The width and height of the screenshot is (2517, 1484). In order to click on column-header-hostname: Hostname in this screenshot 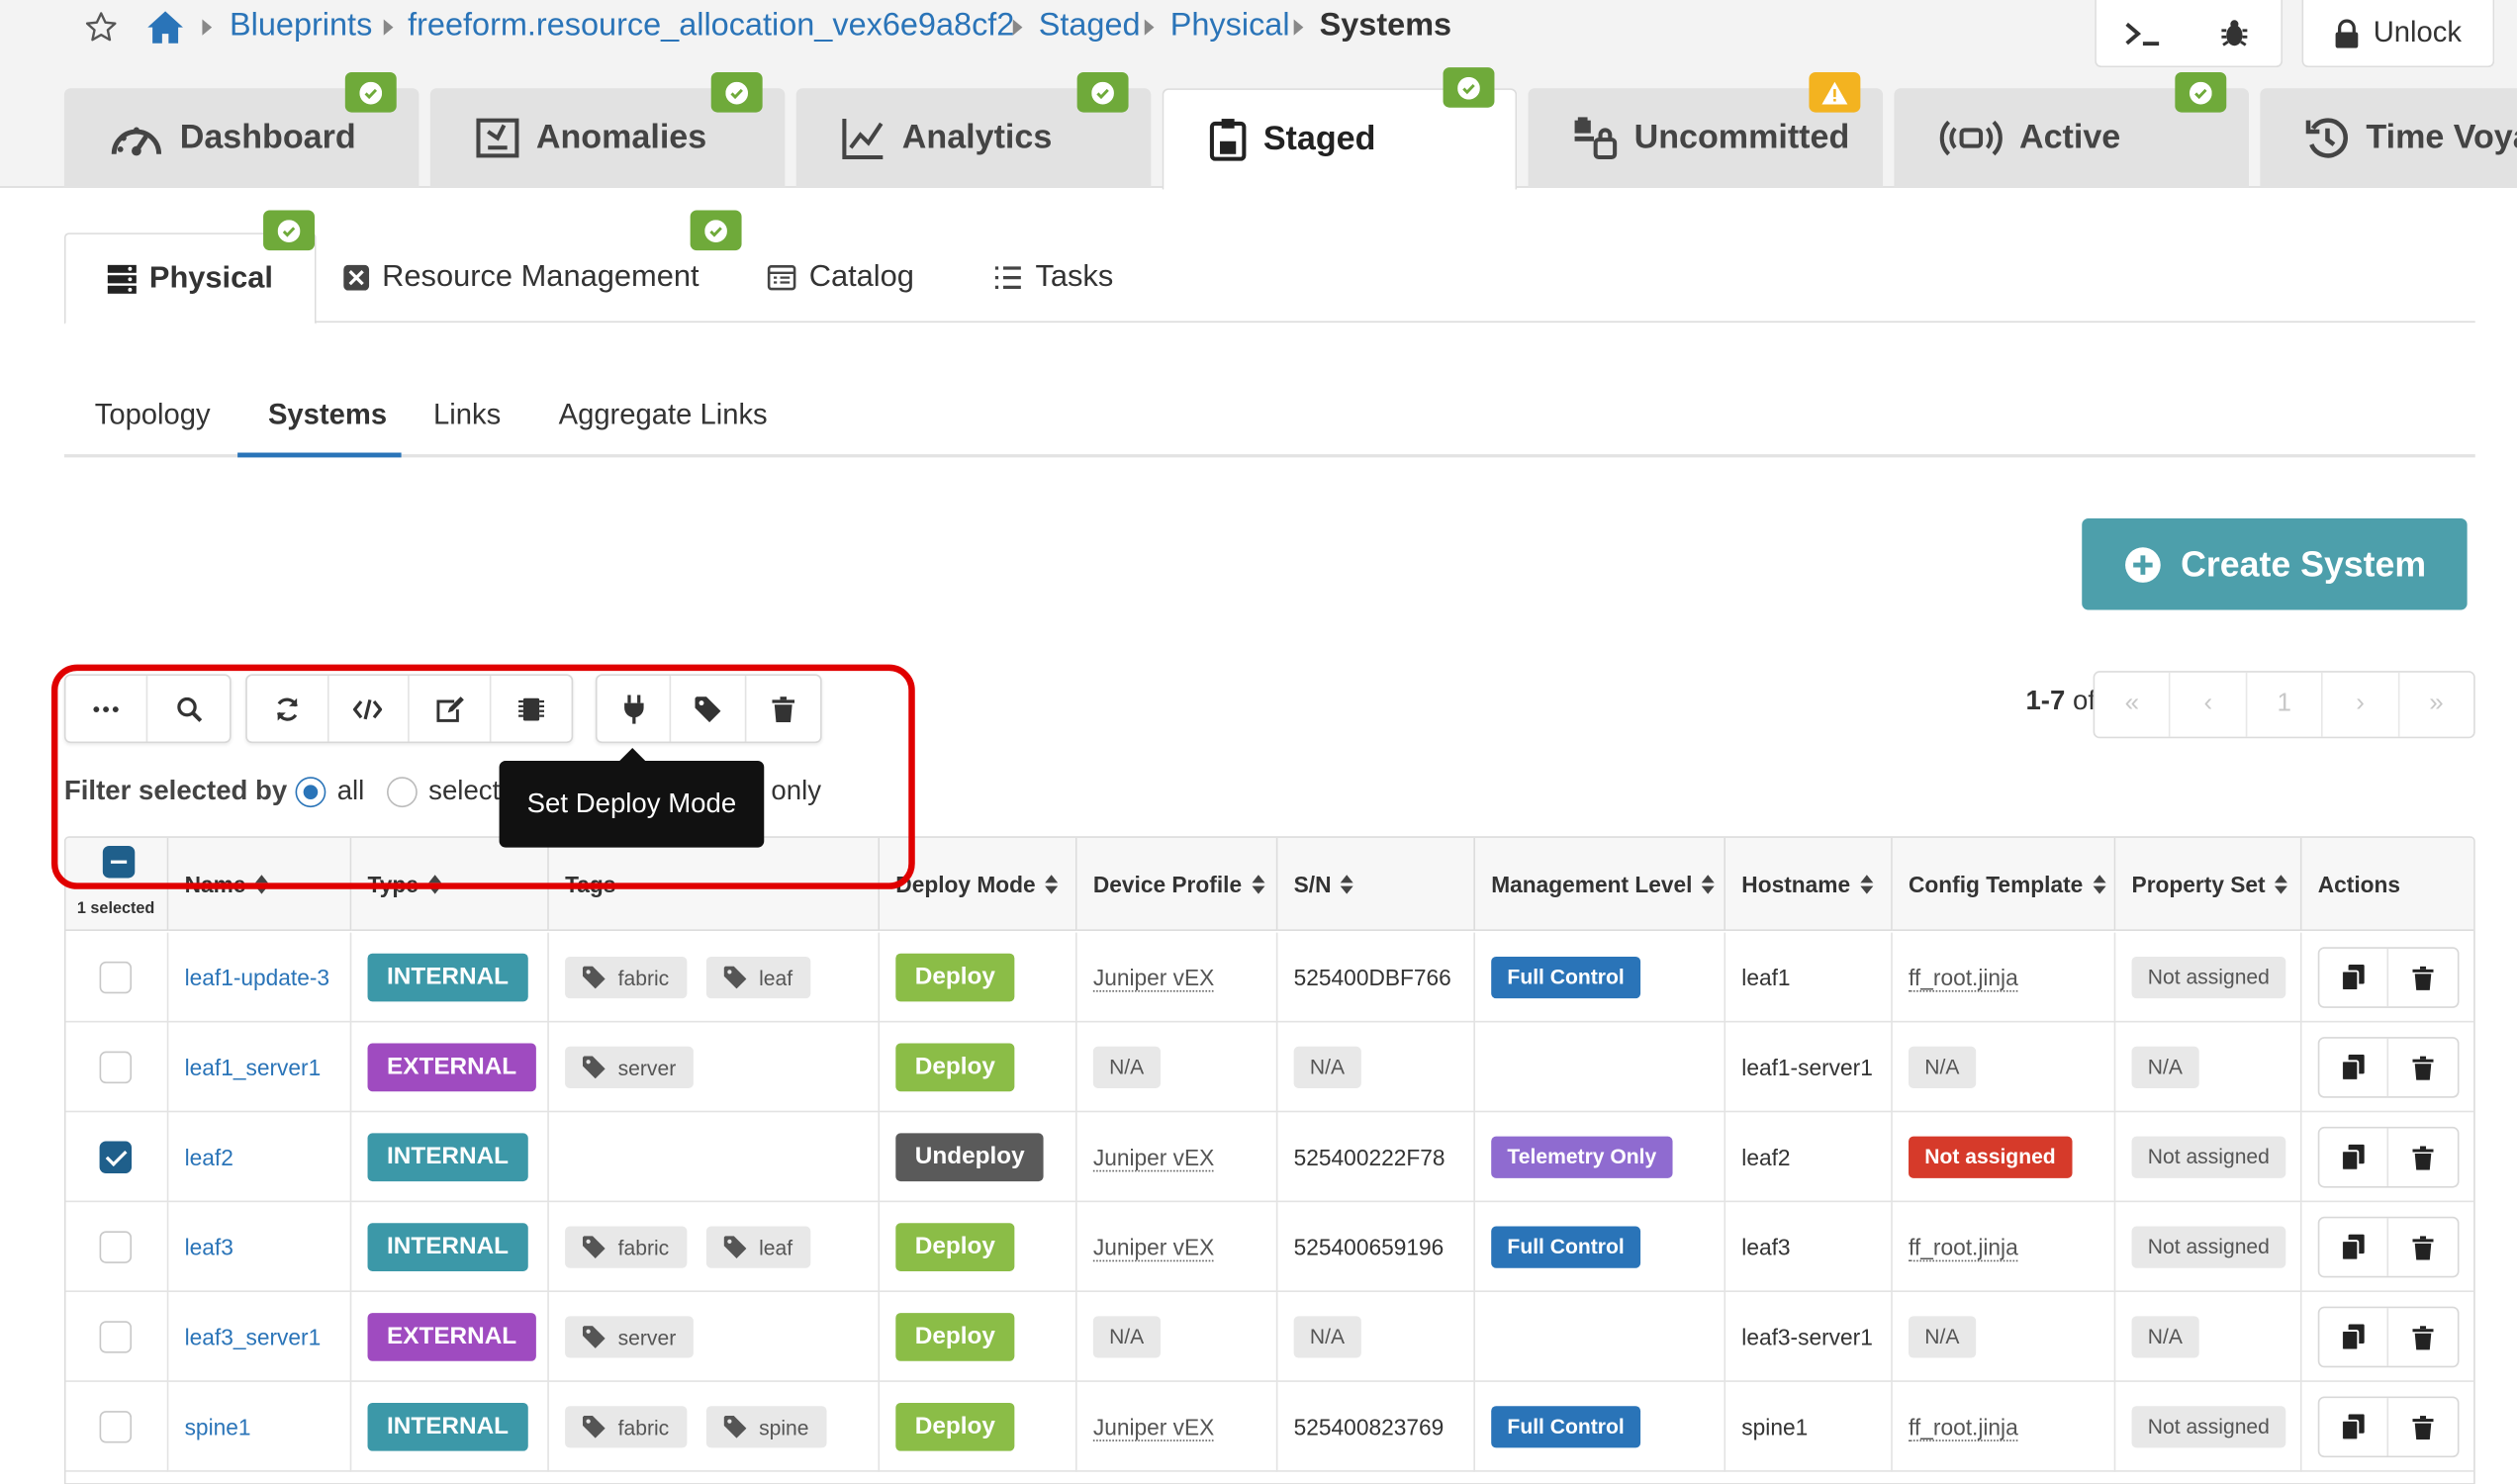, I will do `click(1809, 884)`.